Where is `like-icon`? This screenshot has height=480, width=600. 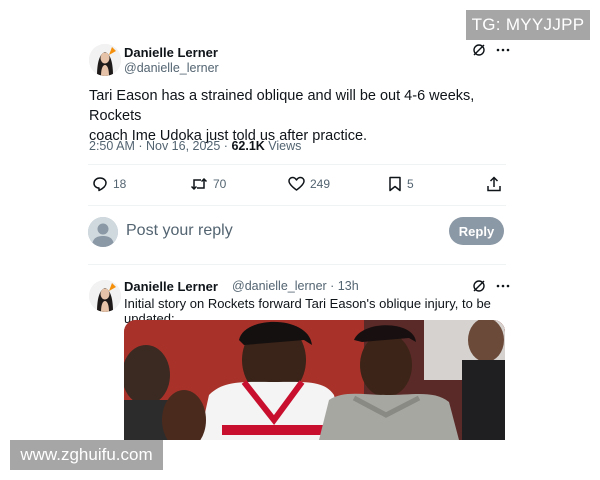
like-icon is located at coordinates (296, 183).